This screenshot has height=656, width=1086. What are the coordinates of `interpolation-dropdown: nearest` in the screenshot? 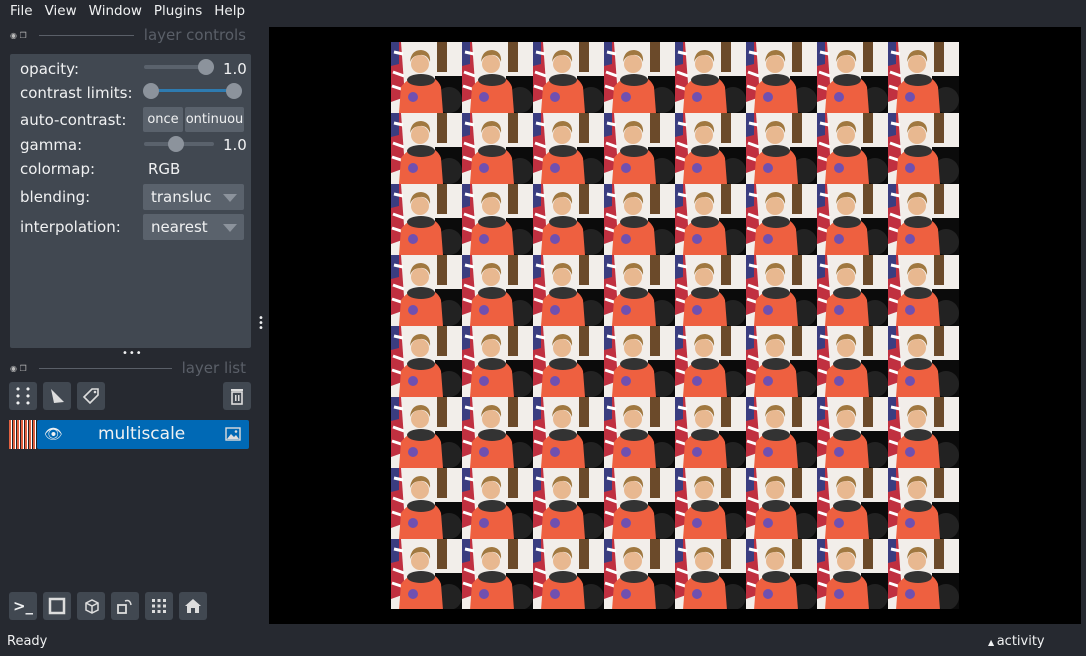 It's located at (193, 227).